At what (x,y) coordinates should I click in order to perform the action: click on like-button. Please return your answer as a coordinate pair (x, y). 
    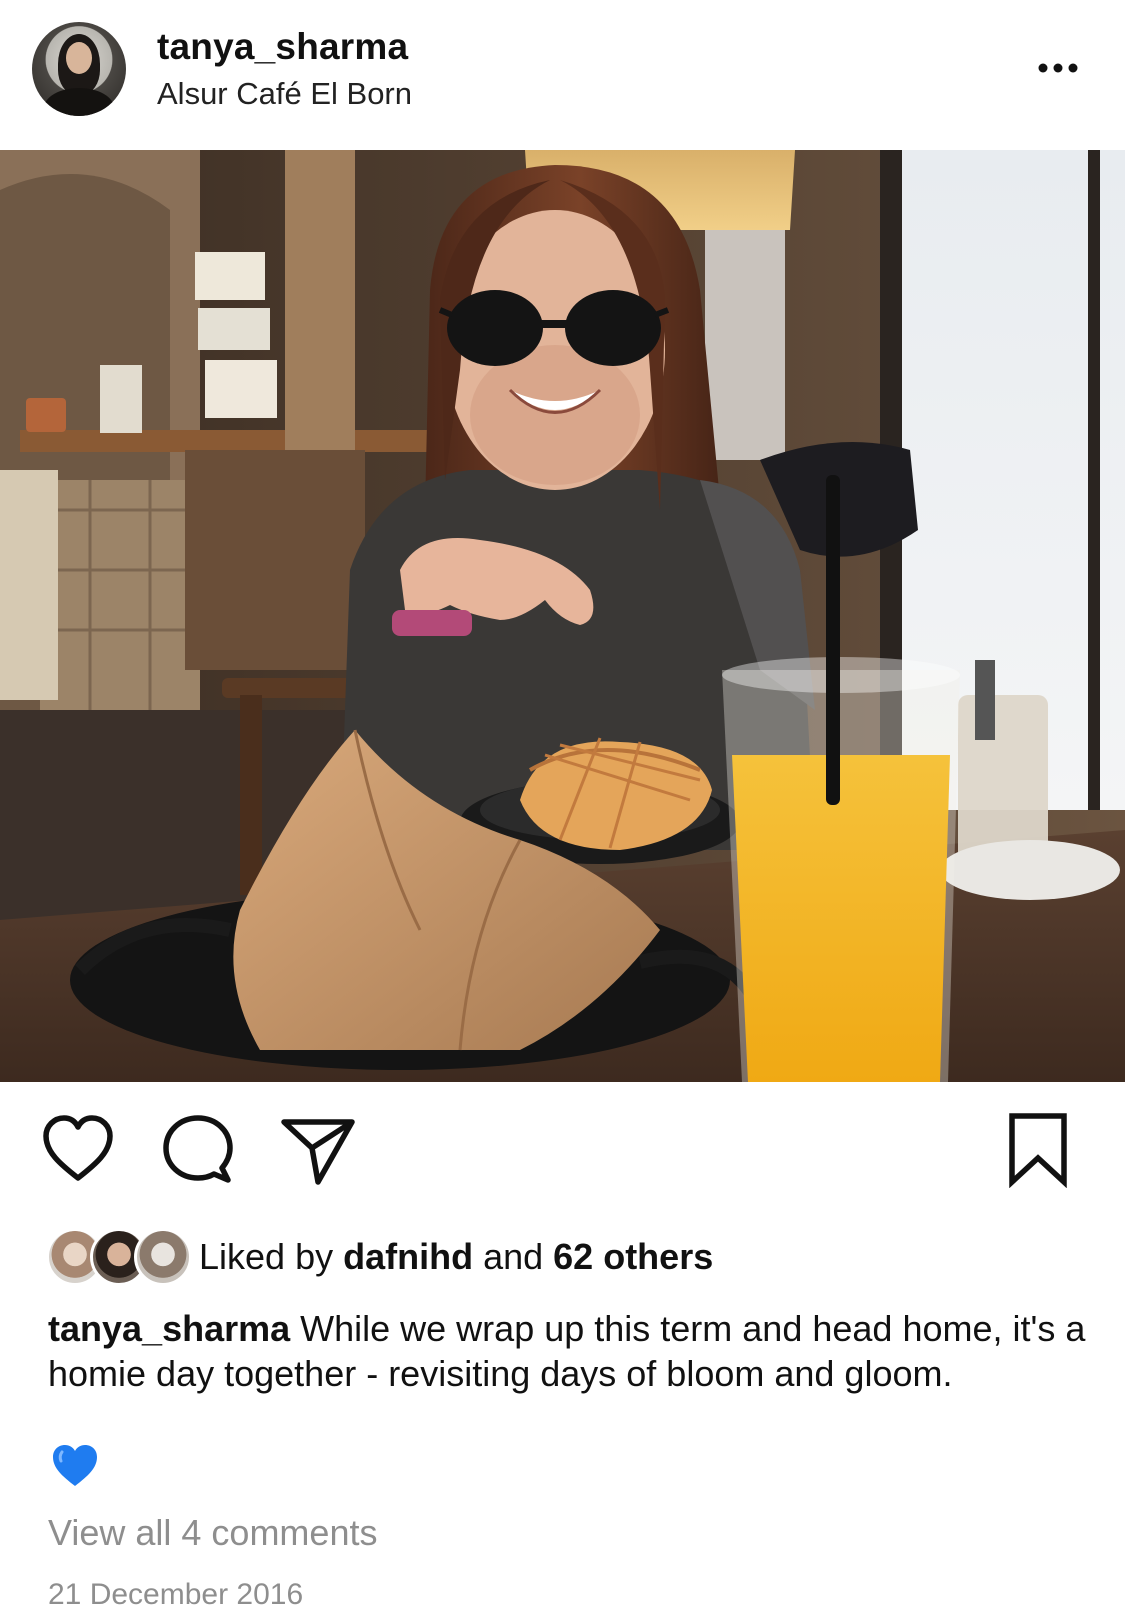
    Looking at the image, I should click on (78, 1150).